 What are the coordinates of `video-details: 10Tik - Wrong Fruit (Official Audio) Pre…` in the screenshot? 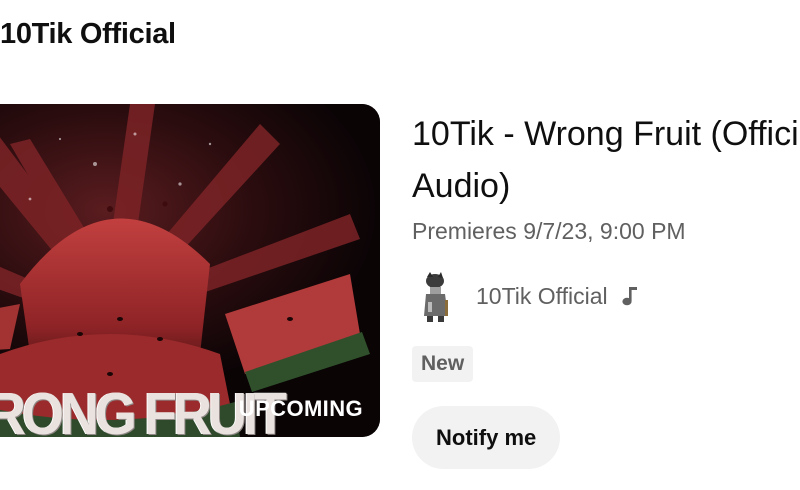 It's located at (606, 176).